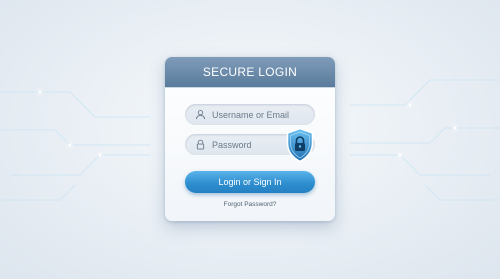 This screenshot has height=279, width=500. I want to click on login-card-header: SECURE LOGIN, so click(250, 72).